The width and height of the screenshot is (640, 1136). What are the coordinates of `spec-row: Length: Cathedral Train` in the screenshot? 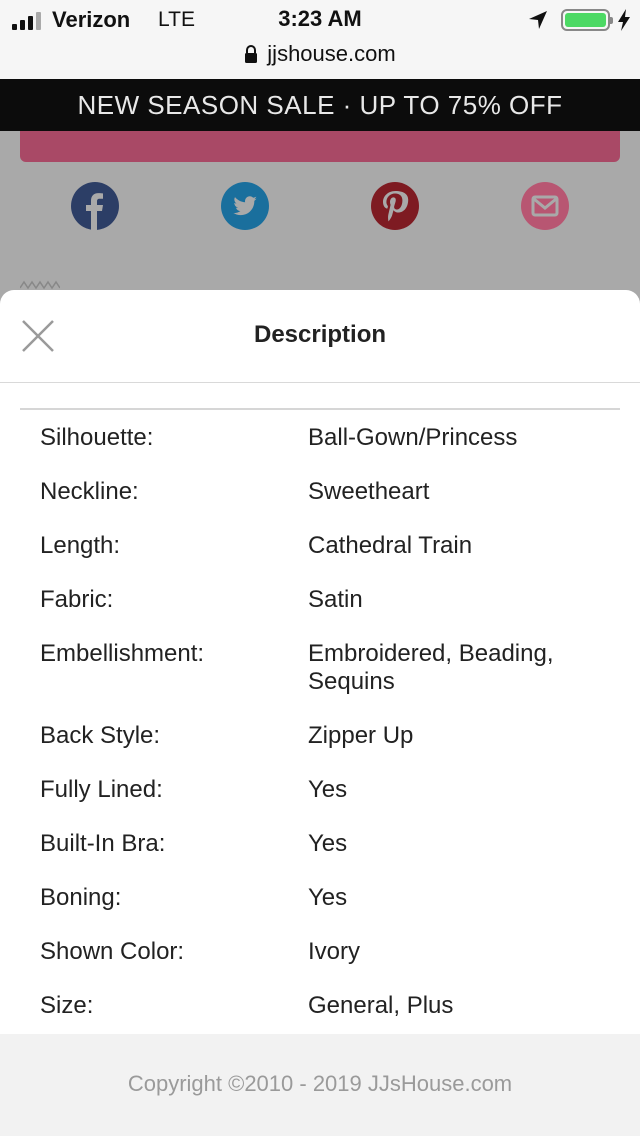 It's located at (320, 546).